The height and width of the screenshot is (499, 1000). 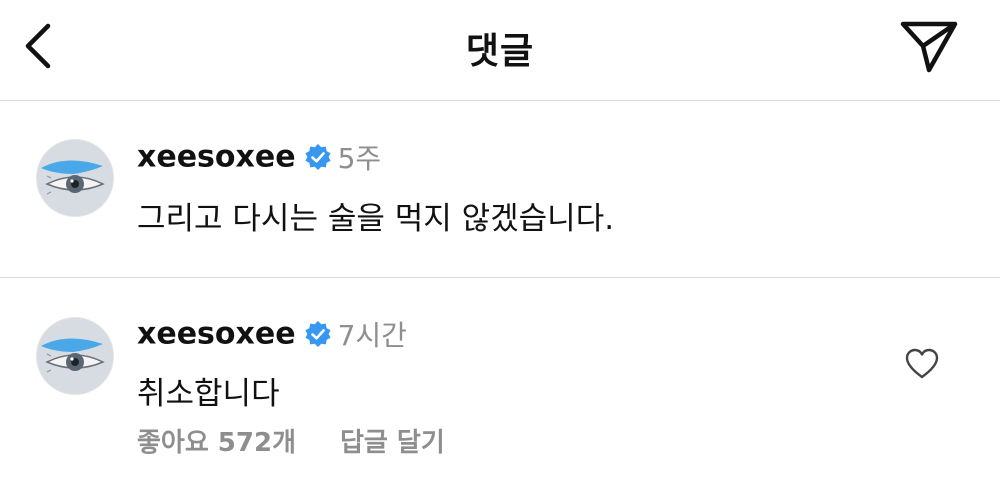 What do you see at coordinates (922, 364) in the screenshot?
I see `heart-icon` at bounding box center [922, 364].